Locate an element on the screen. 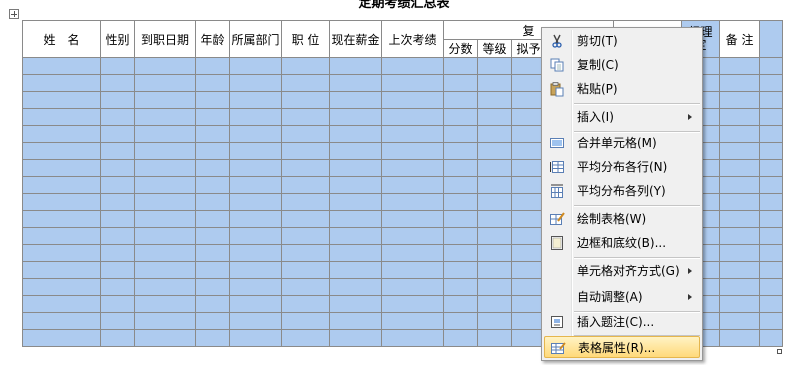 Image resolution: width=808 pixels, height=365 pixels. menu-item-cut: 剪切(T) is located at coordinates (622, 41).